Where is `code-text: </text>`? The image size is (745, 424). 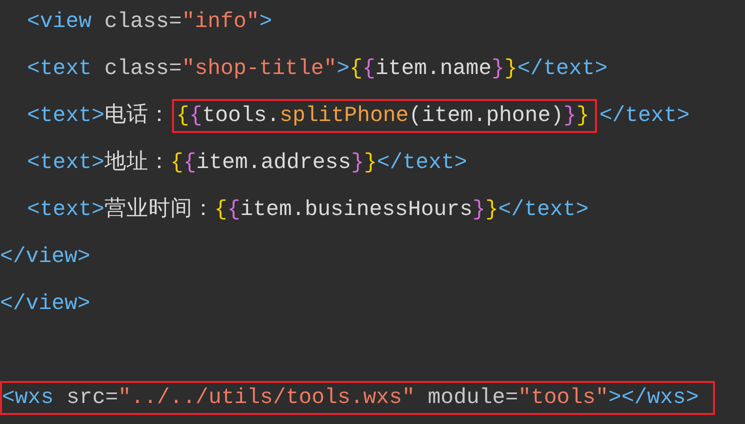 code-text: </text> is located at coordinates (644, 116).